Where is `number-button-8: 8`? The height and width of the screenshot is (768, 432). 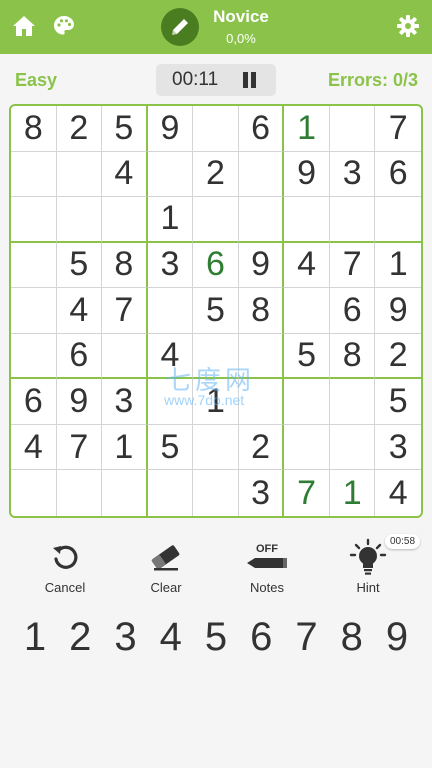 number-button-8: 8 is located at coordinates (352, 637).